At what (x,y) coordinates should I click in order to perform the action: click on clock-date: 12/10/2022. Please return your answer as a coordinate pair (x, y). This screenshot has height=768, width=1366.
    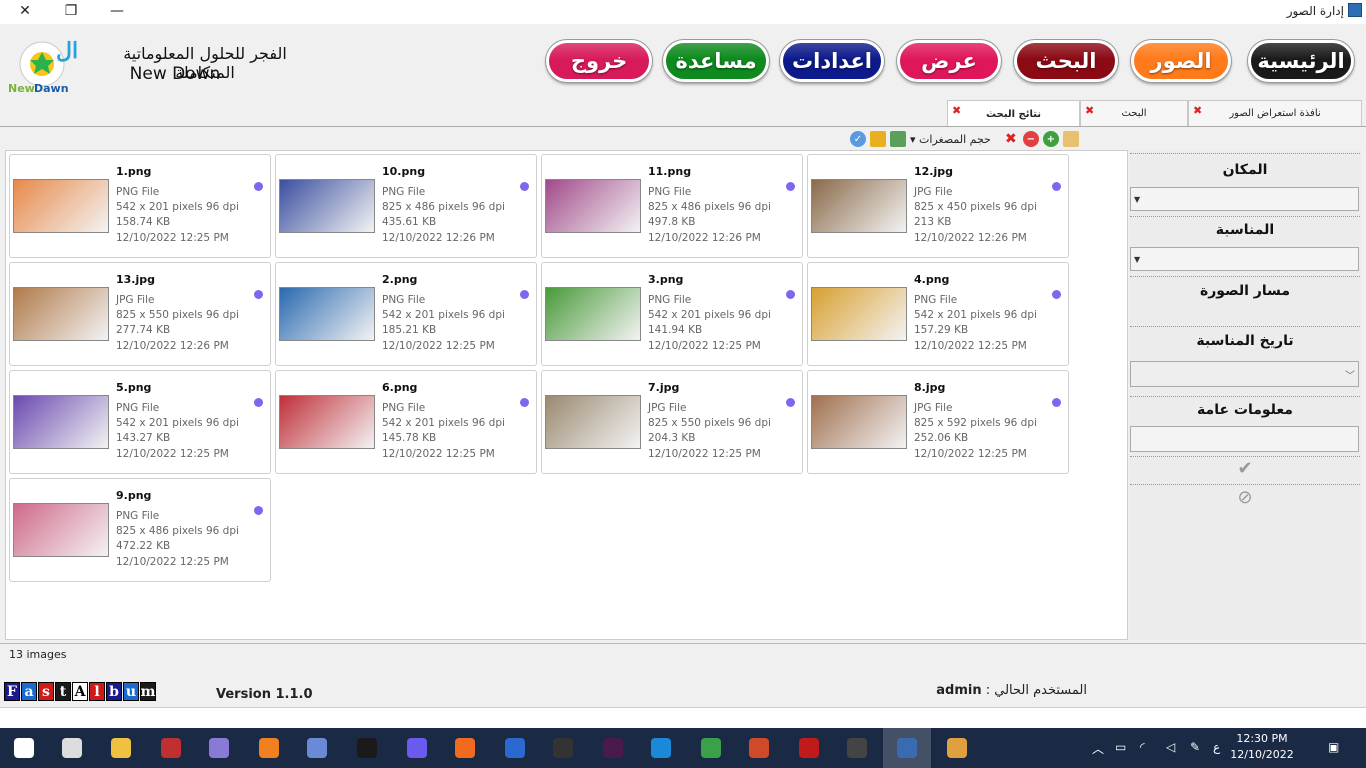
    Looking at the image, I should click on (1262, 754).